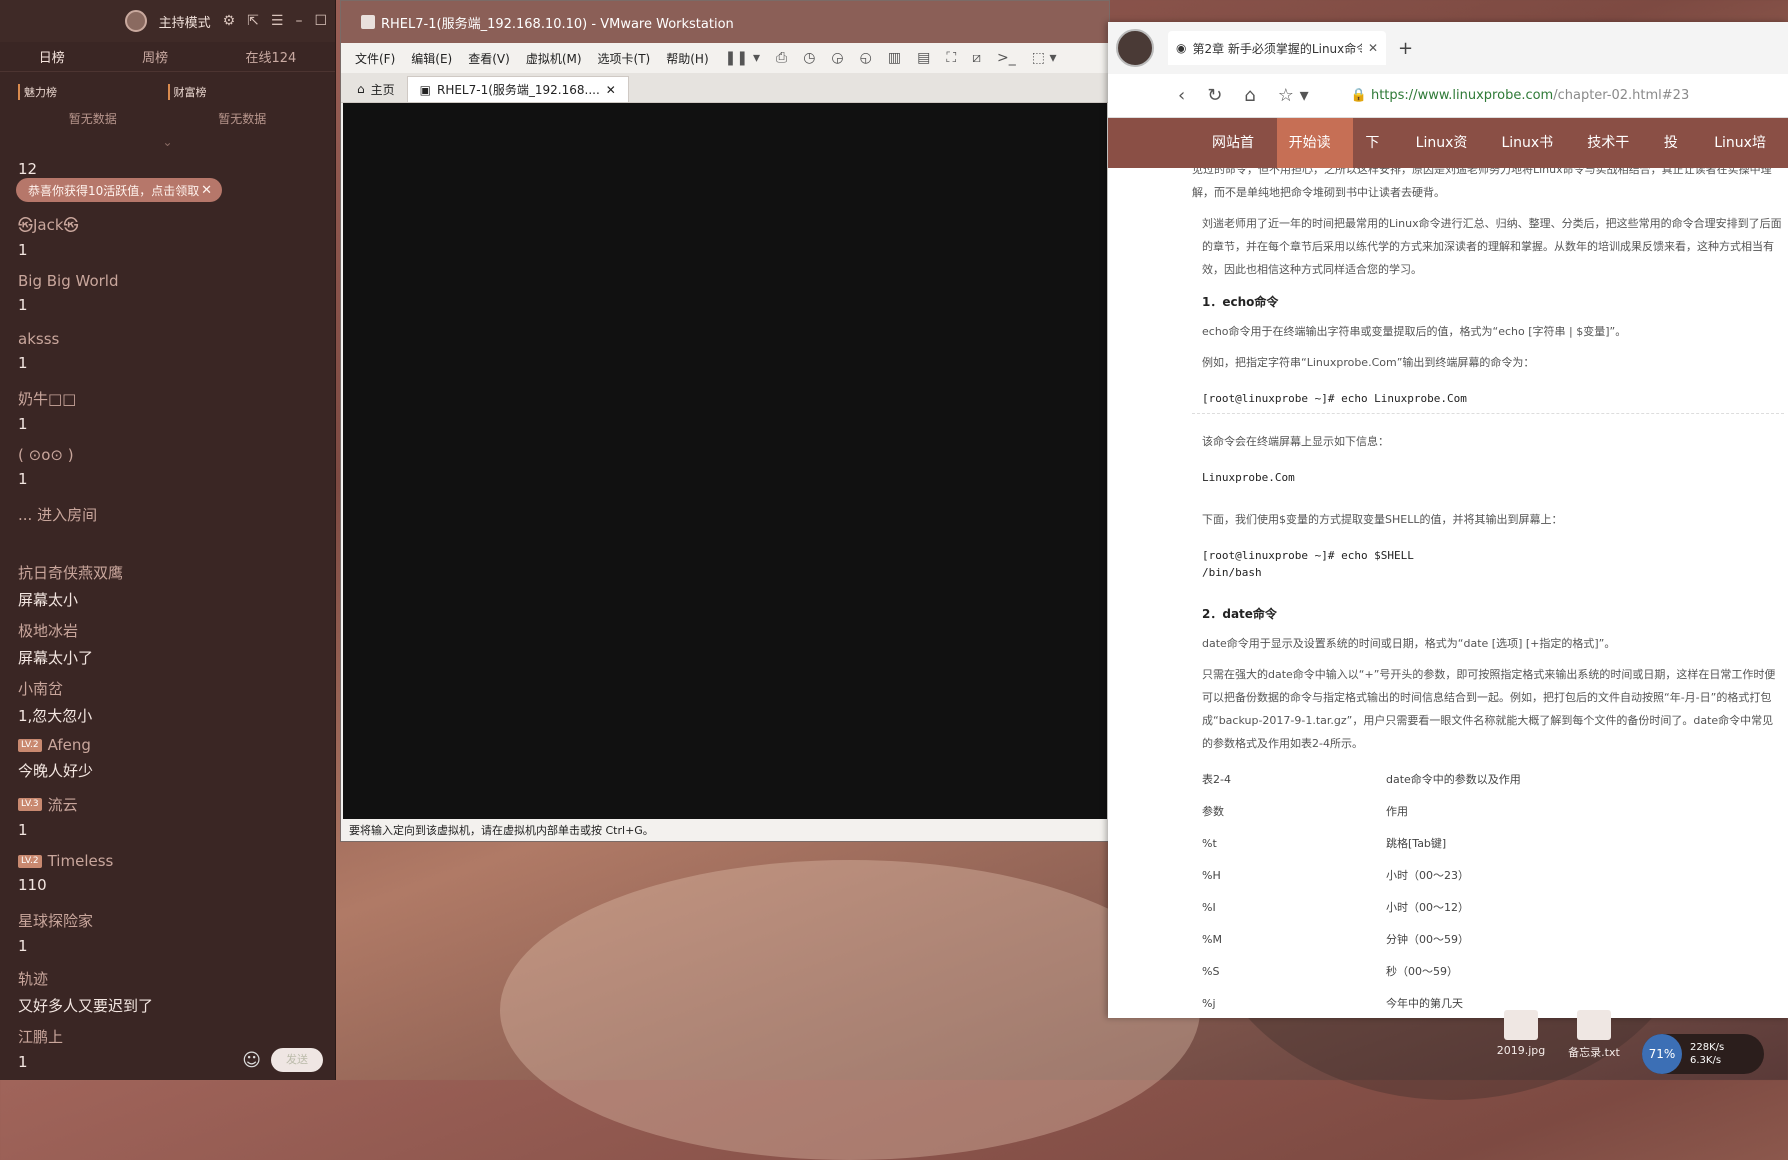 This screenshot has width=1788, height=1160. What do you see at coordinates (167, 339) in the screenshot?
I see `chat-nick: aksss` at bounding box center [167, 339].